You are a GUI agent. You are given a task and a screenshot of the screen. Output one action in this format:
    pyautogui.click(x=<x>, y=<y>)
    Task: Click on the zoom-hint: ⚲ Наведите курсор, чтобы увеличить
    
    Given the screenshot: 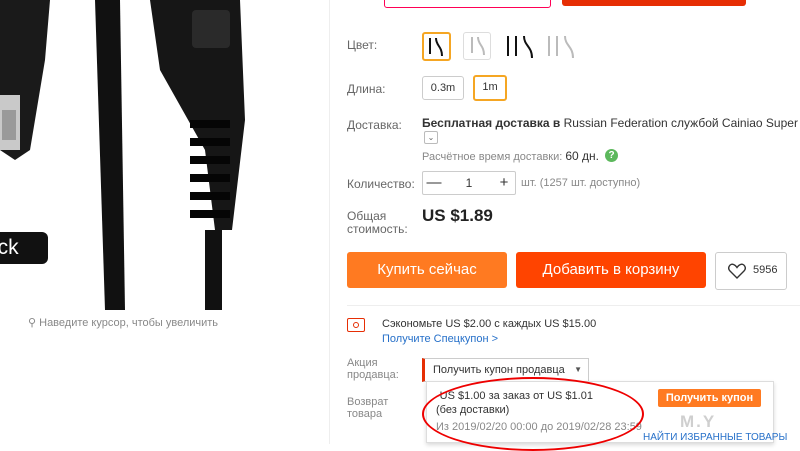 What is the action you would take?
    pyautogui.click(x=123, y=322)
    